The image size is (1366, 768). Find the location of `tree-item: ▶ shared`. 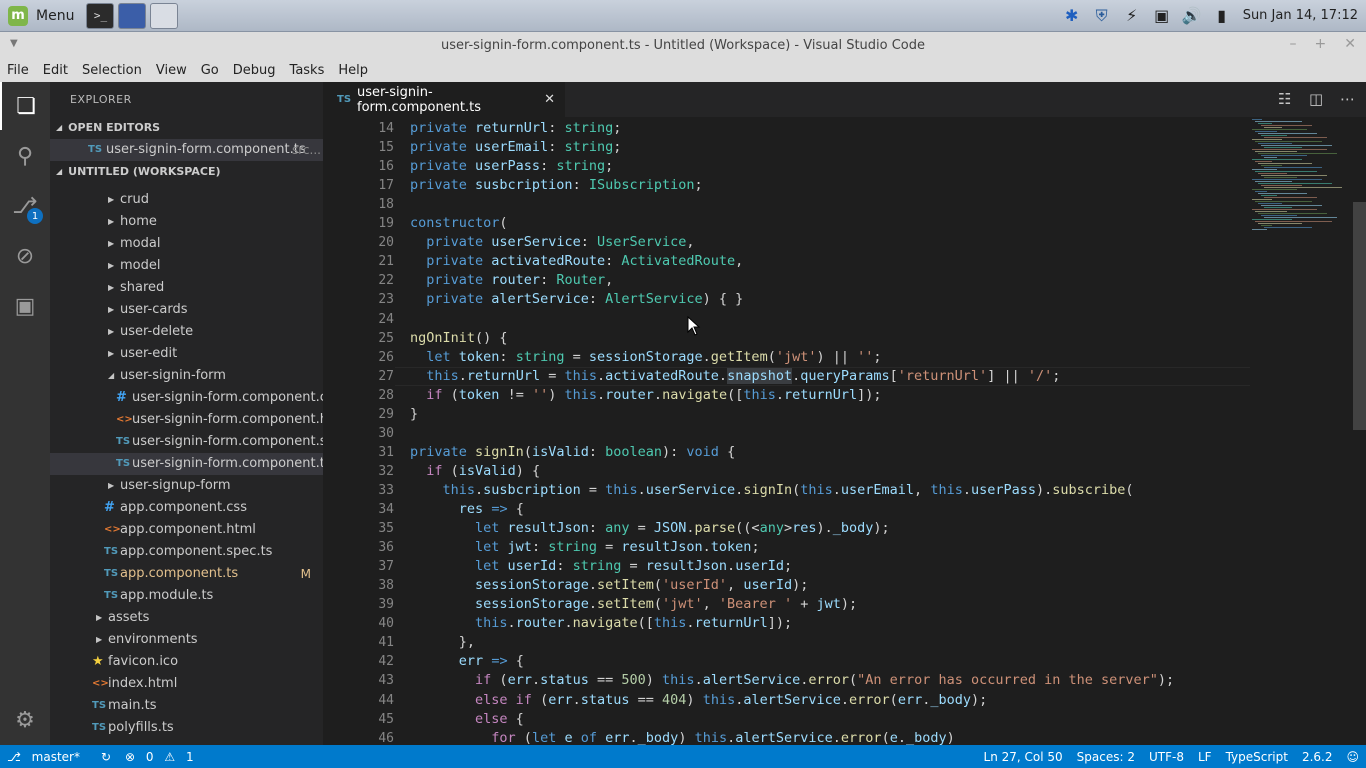

tree-item: ▶ shared is located at coordinates (186, 288).